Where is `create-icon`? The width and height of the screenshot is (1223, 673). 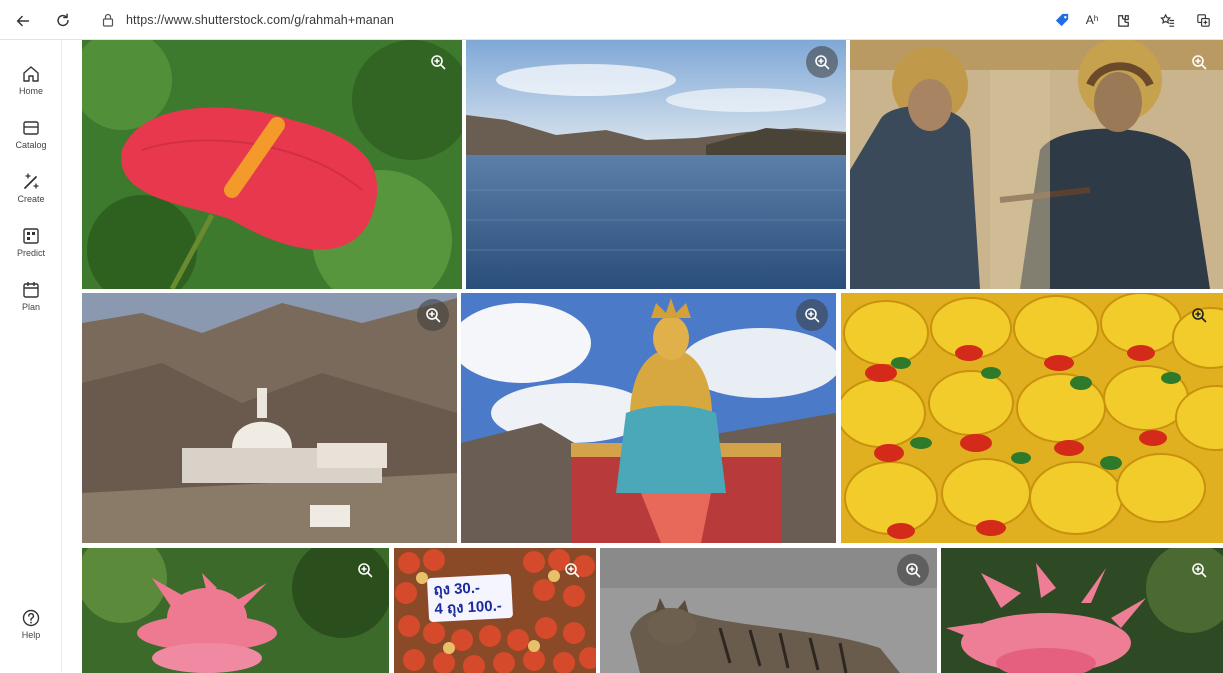 create-icon is located at coordinates (31, 181).